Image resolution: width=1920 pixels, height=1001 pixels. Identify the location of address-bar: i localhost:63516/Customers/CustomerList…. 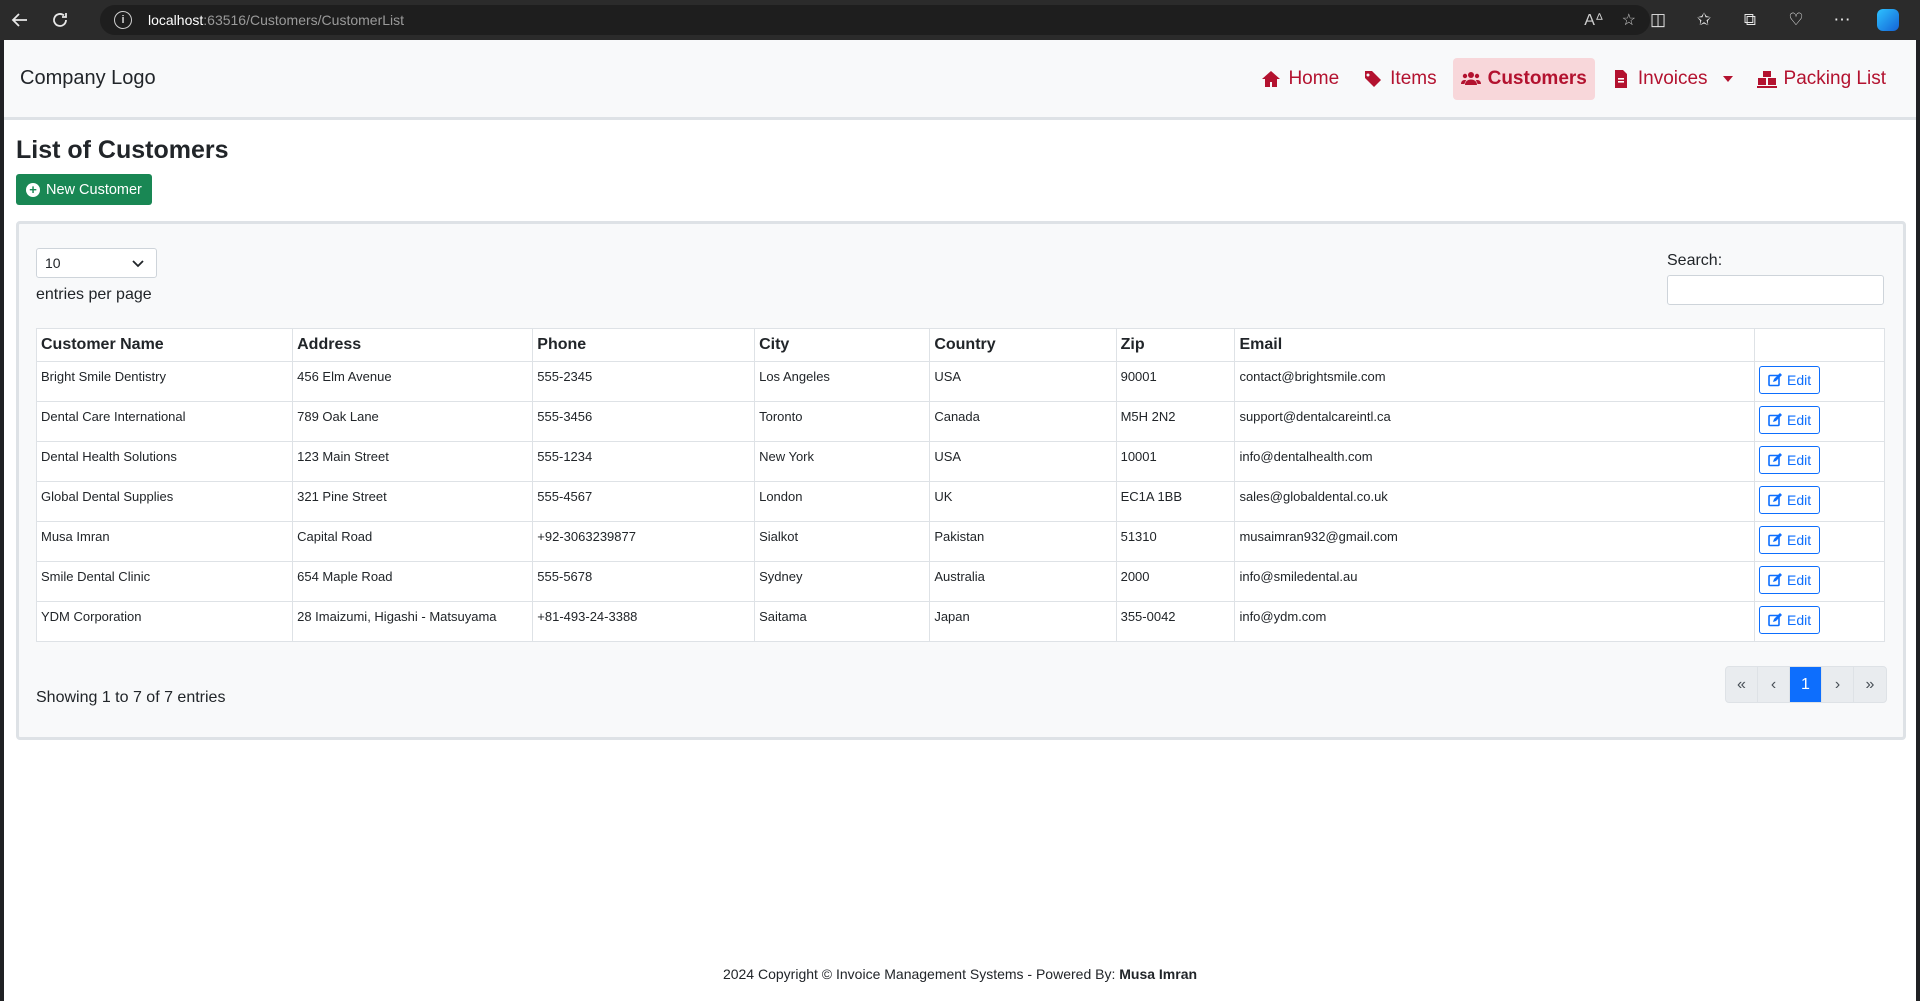
(875, 20).